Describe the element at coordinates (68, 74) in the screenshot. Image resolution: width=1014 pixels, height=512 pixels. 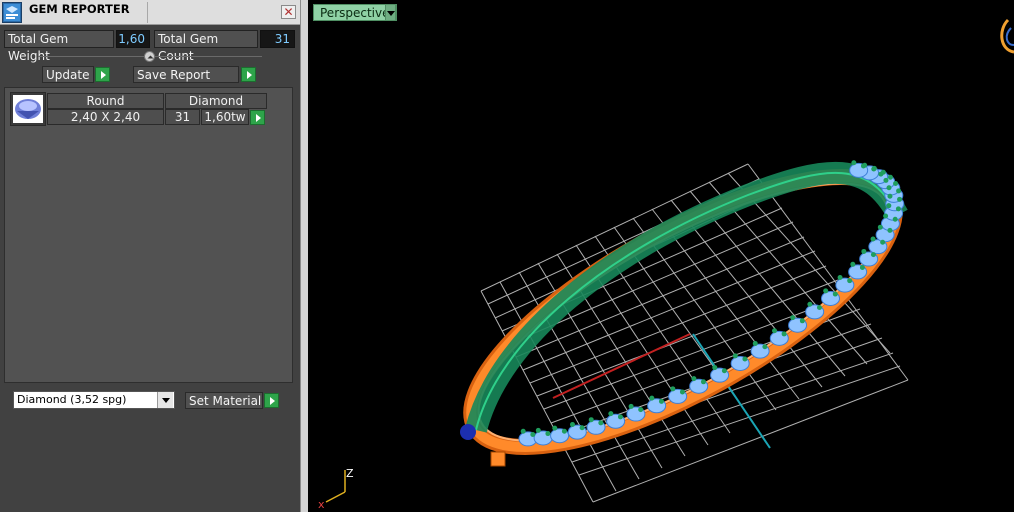
I see `update-button: Update` at that location.